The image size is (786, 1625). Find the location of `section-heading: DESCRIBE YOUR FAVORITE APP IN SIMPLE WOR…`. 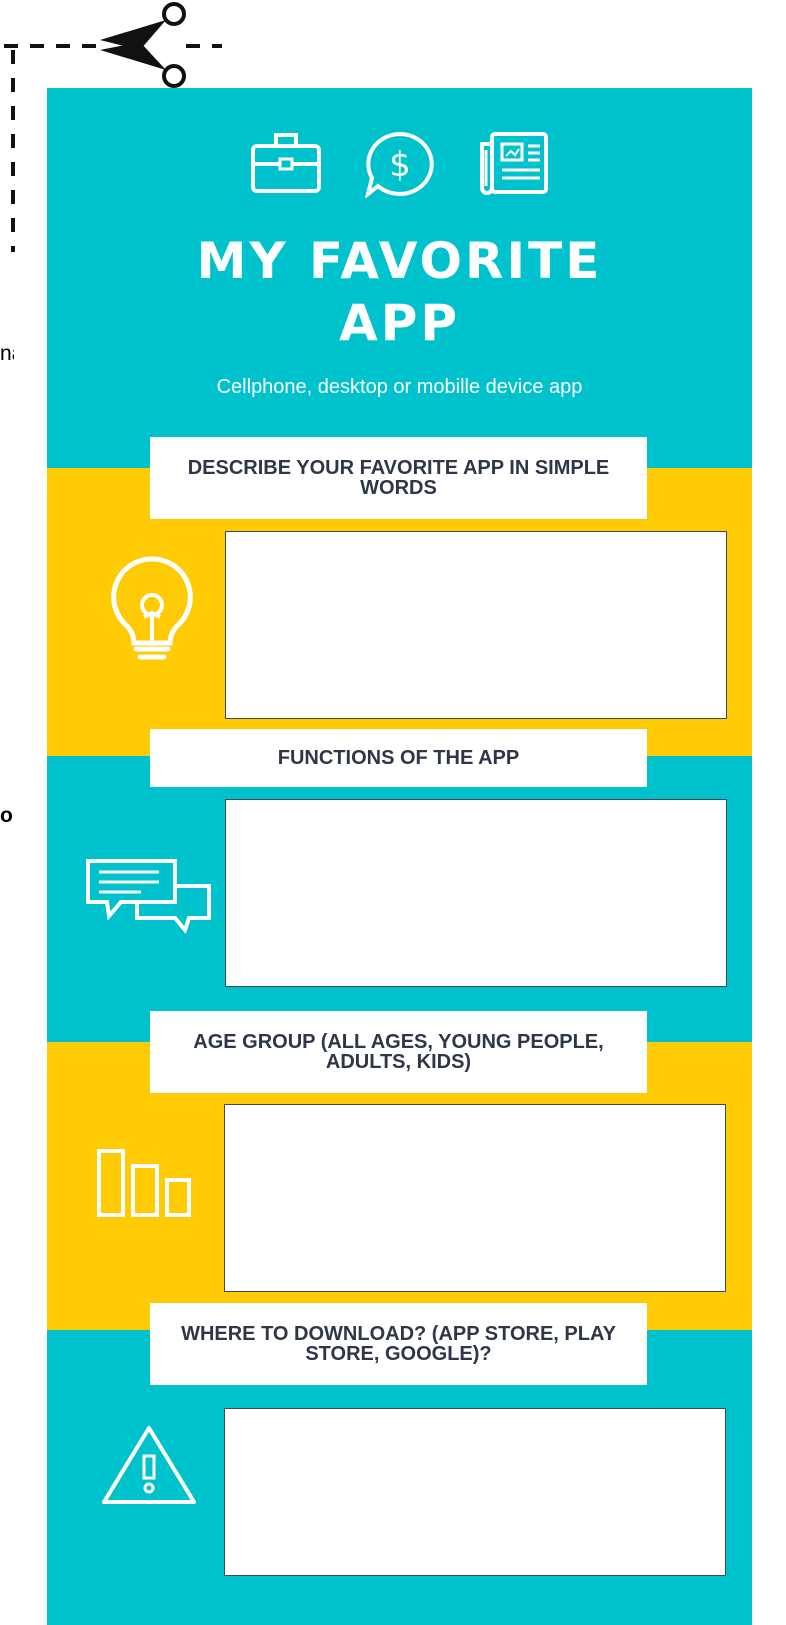

section-heading: DESCRIBE YOUR FAVORITE APP IN SIMPLE WOR… is located at coordinates (398, 478).